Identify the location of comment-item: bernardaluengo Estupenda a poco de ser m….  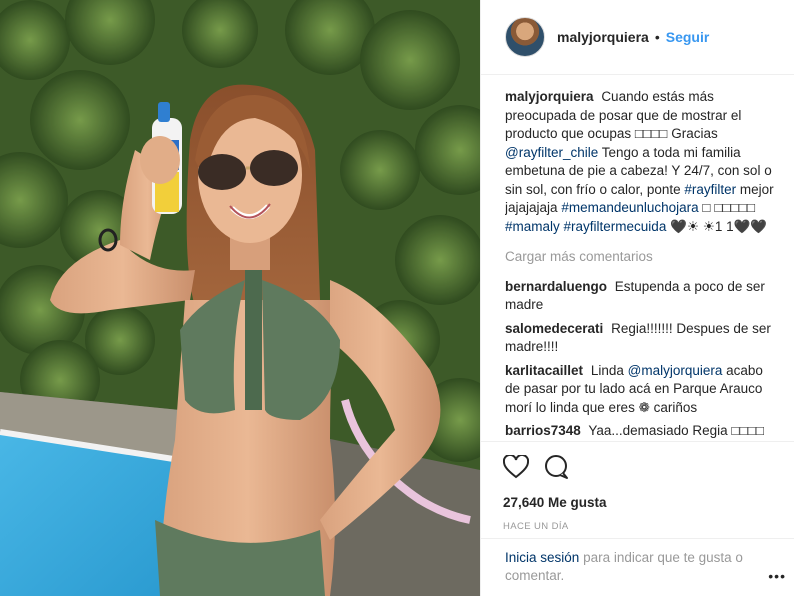
(640, 296).